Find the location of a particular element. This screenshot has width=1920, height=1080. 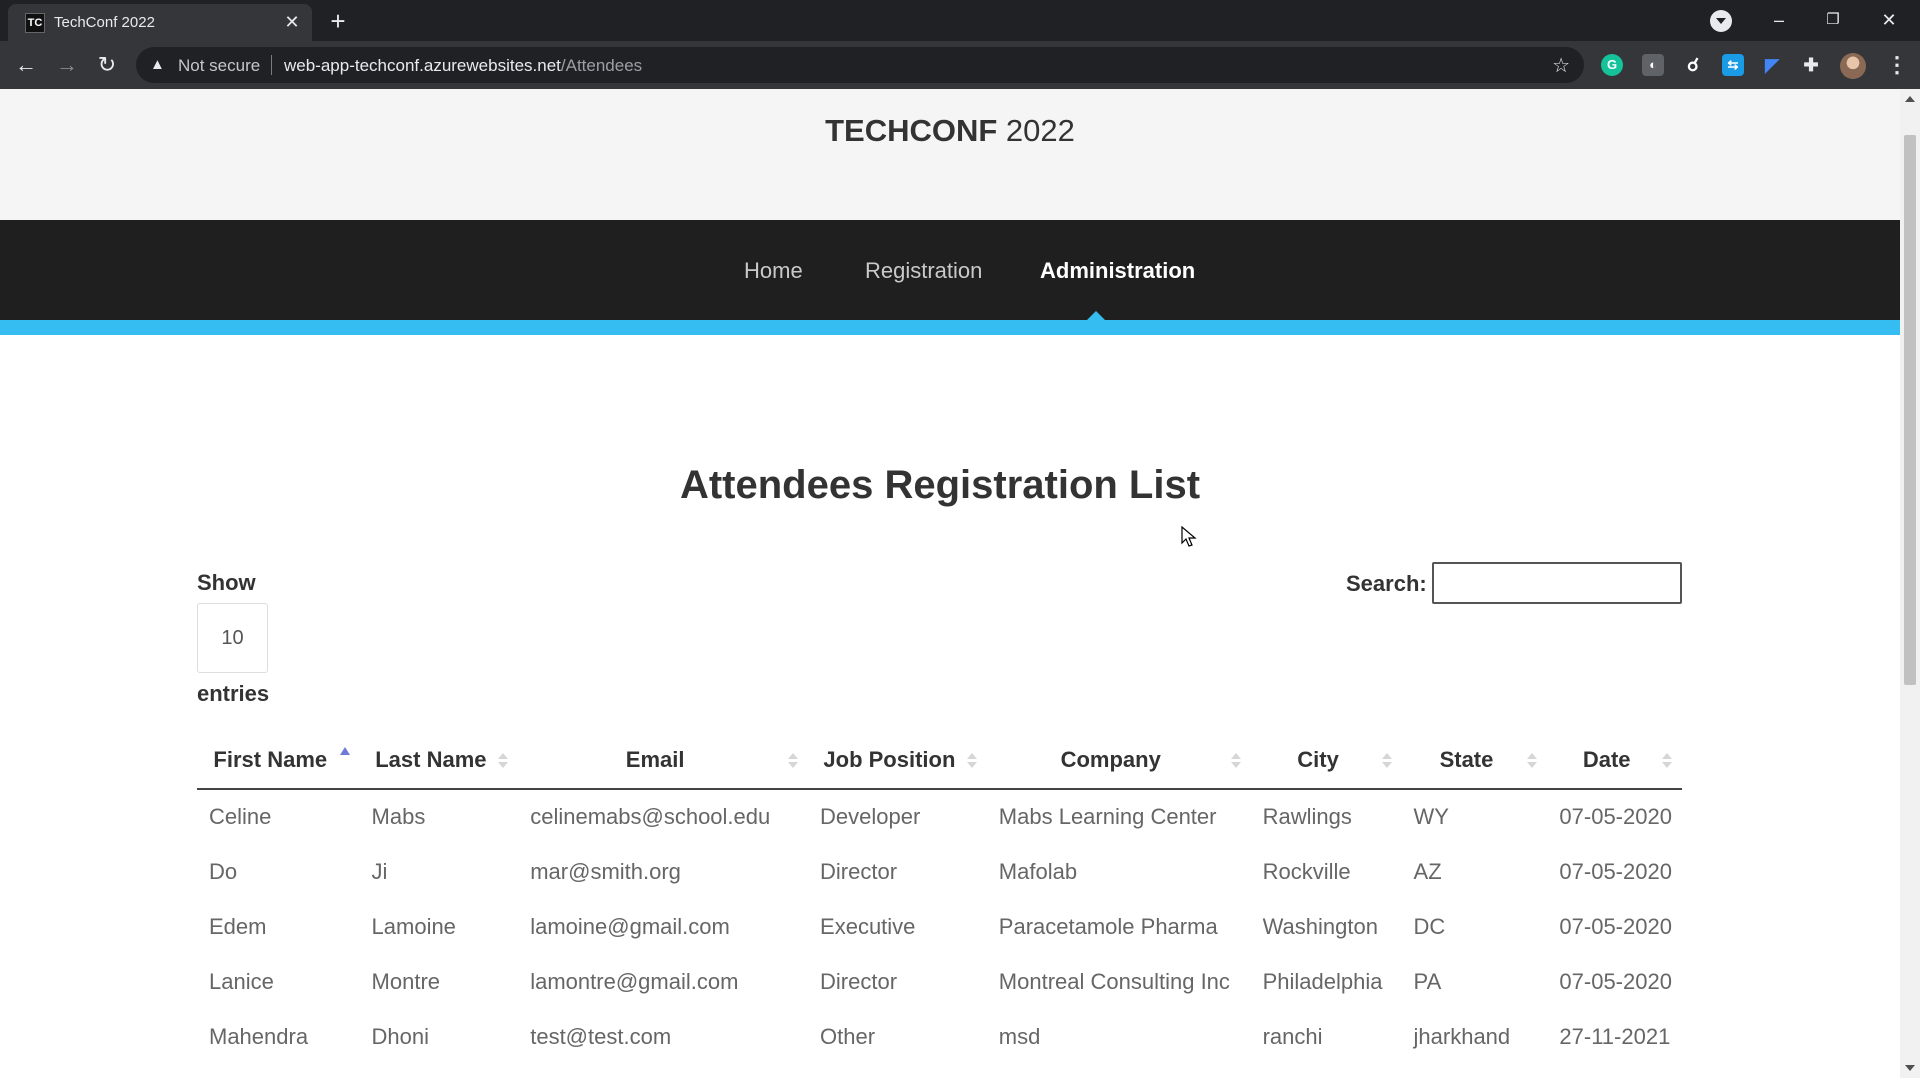

omnibox-divider is located at coordinates (271, 65).